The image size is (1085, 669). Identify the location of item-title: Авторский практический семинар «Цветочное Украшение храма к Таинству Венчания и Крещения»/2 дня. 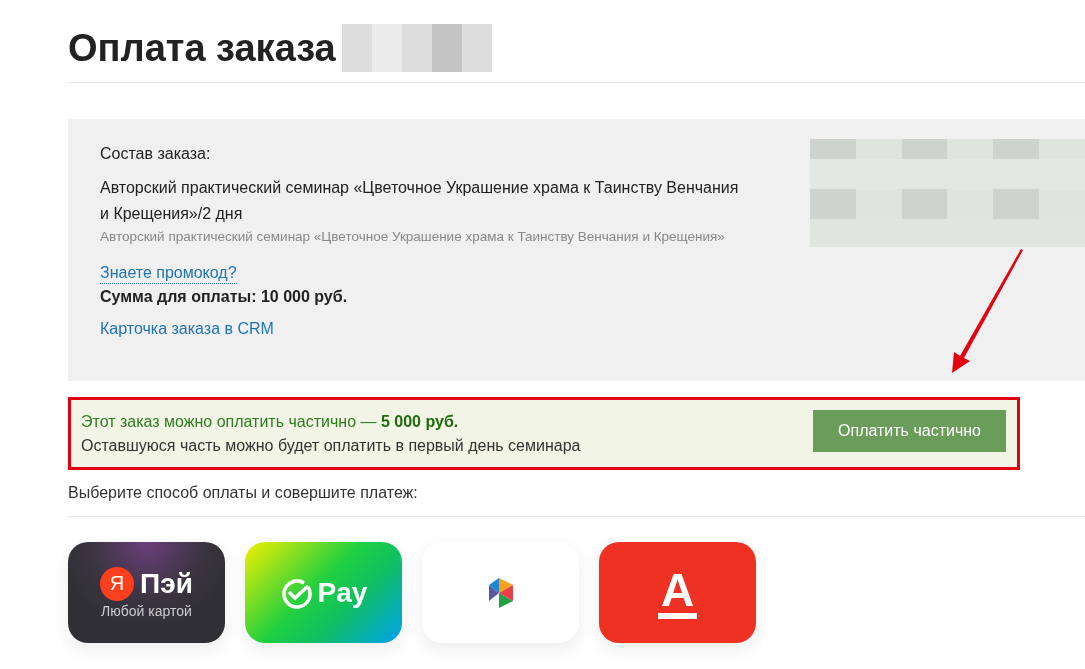
(420, 201).